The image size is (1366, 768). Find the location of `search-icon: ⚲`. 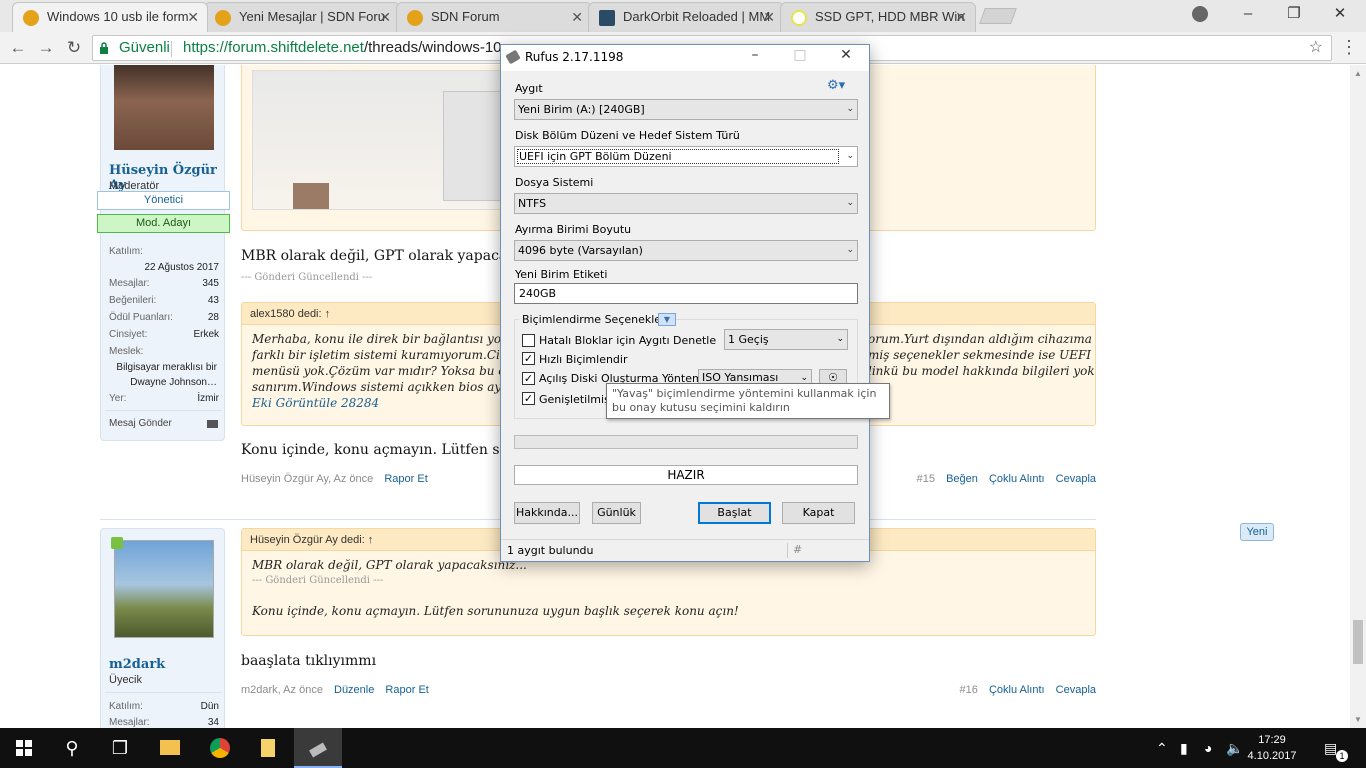

search-icon: ⚲ is located at coordinates (72, 748).